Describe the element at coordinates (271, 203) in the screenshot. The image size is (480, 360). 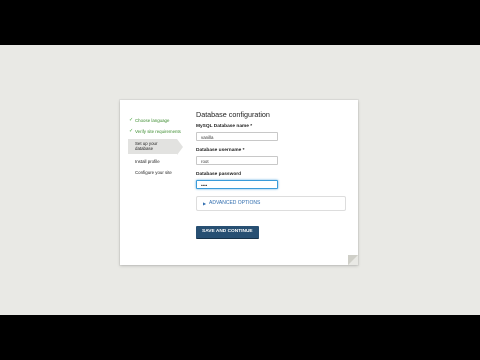
I see `advanced-options-toggle: ▶ ADVANCED OPTIONS` at that location.